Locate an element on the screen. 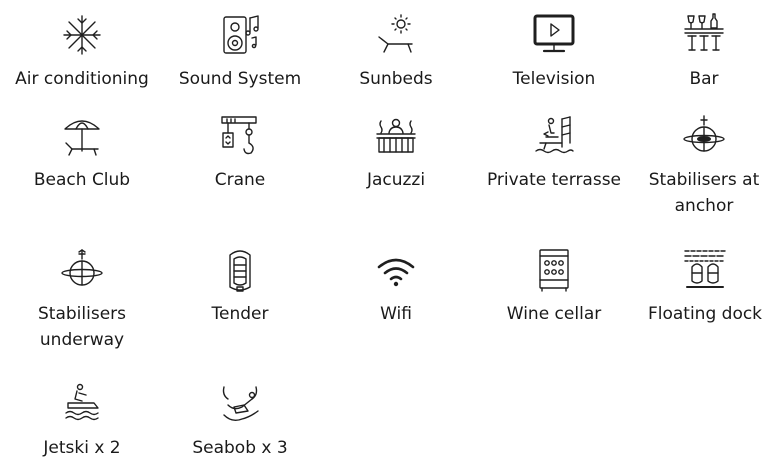  amenity-label: Tender is located at coordinates (240, 314).